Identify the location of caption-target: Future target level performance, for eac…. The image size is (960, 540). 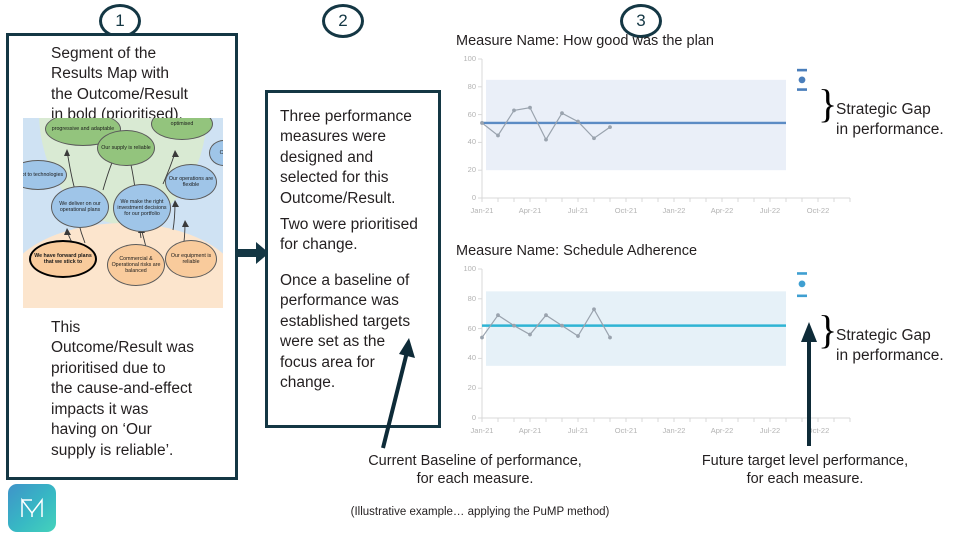
(805, 470).